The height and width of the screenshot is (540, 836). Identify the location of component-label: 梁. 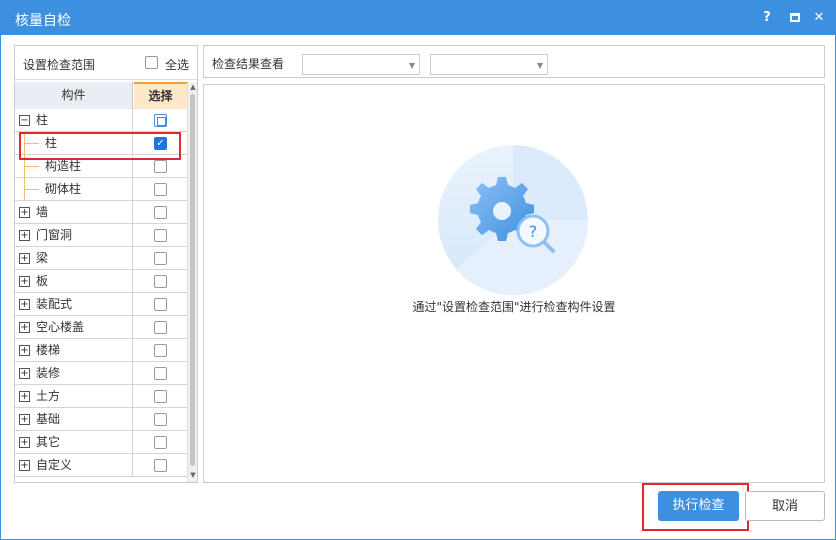
(42, 258).